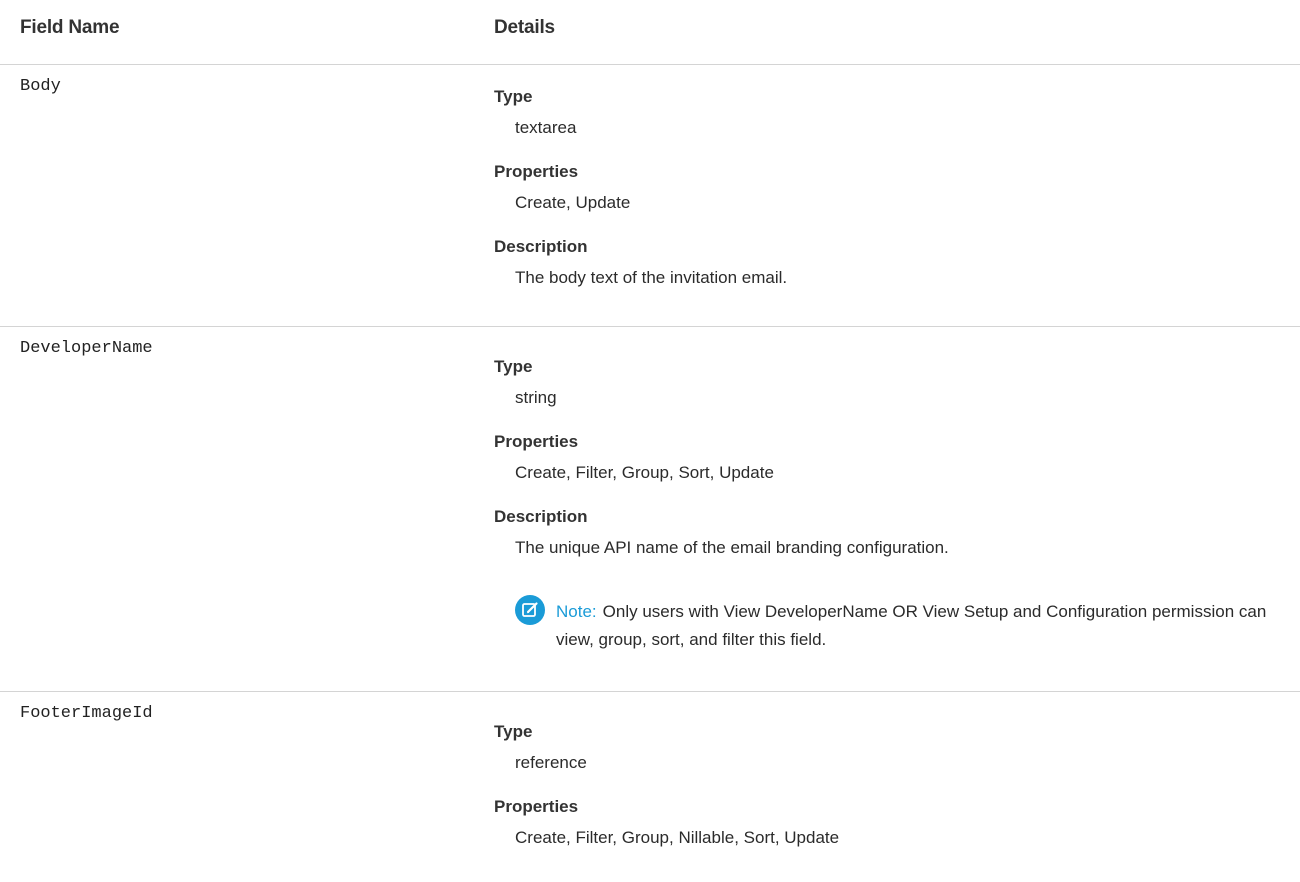 The height and width of the screenshot is (882, 1300). What do you see at coordinates (551, 762) in the screenshot?
I see `type-value: reference` at bounding box center [551, 762].